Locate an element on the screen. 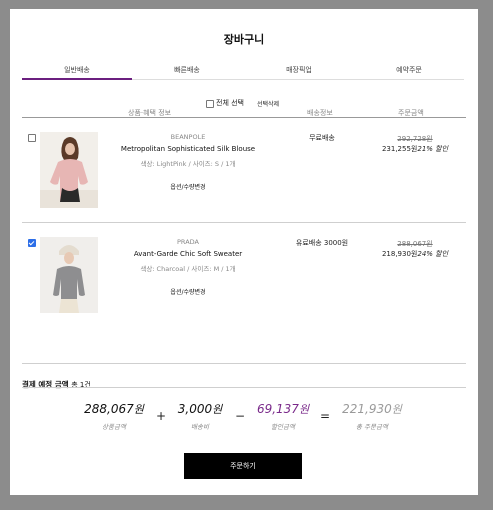 The width and height of the screenshot is (493, 510). sale-price: 231,255원 is located at coordinates (399, 149).